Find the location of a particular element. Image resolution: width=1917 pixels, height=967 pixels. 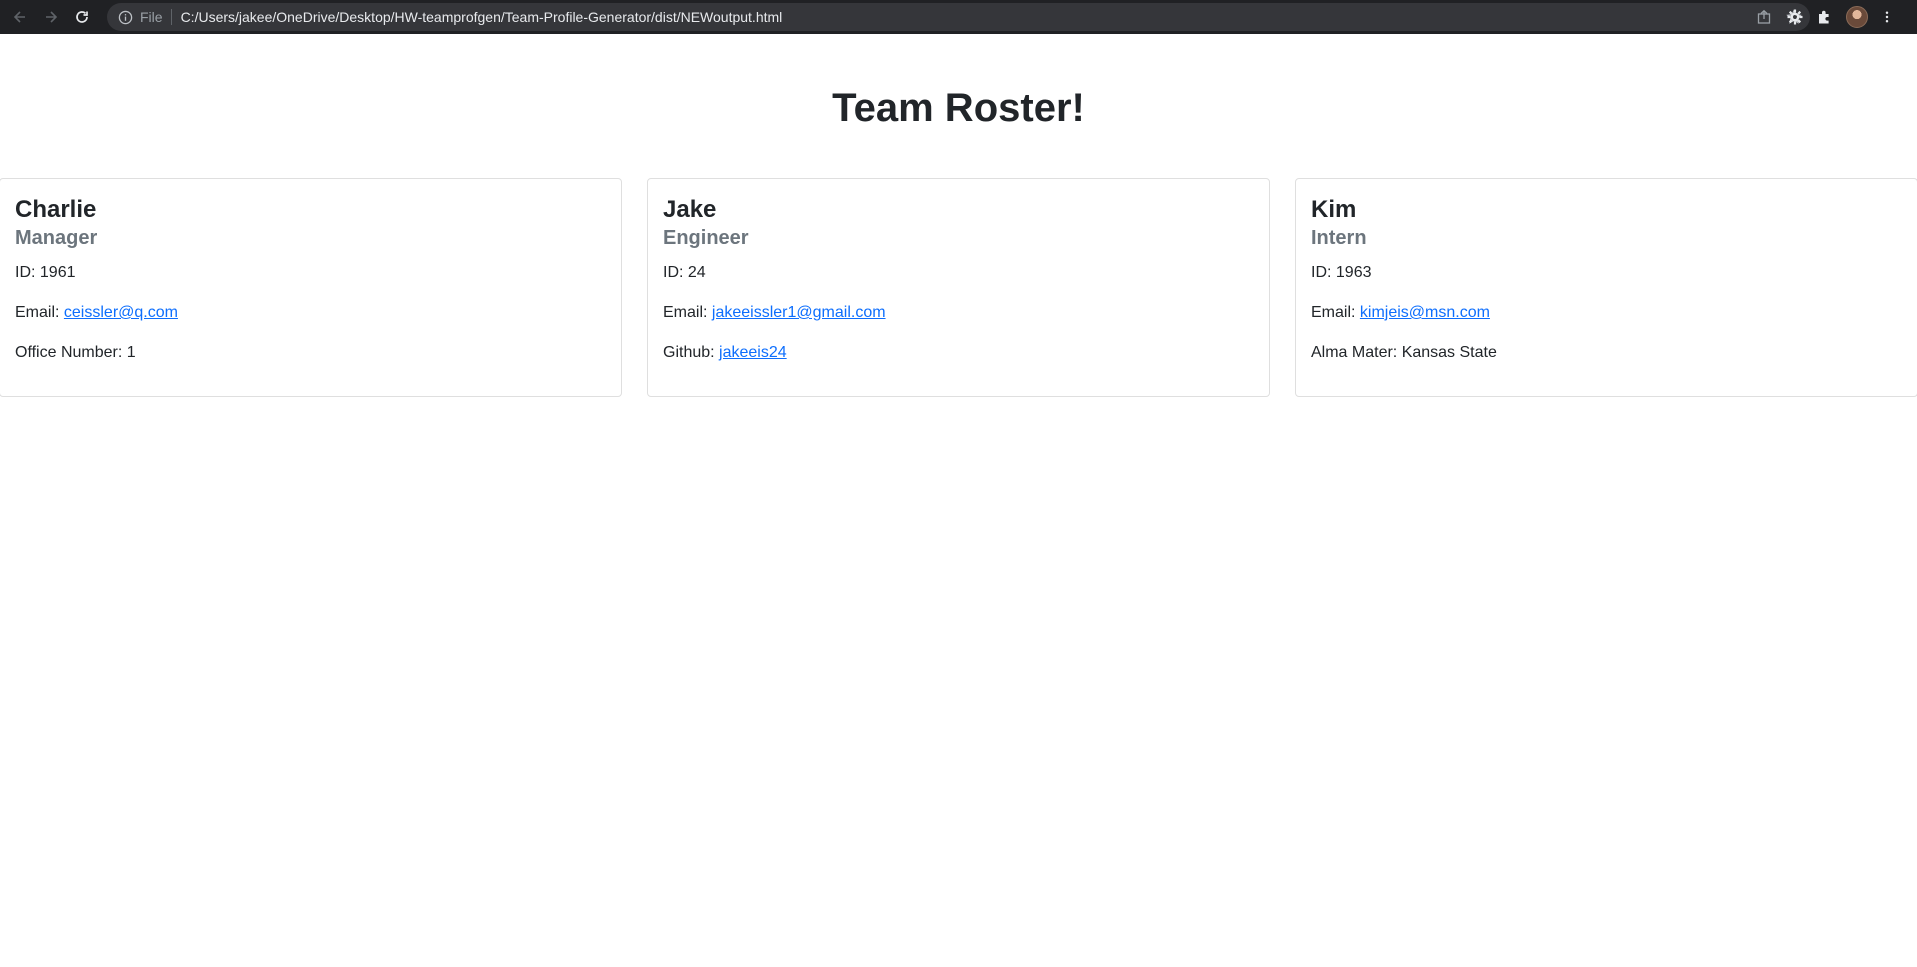

reload-icon is located at coordinates (82, 17).